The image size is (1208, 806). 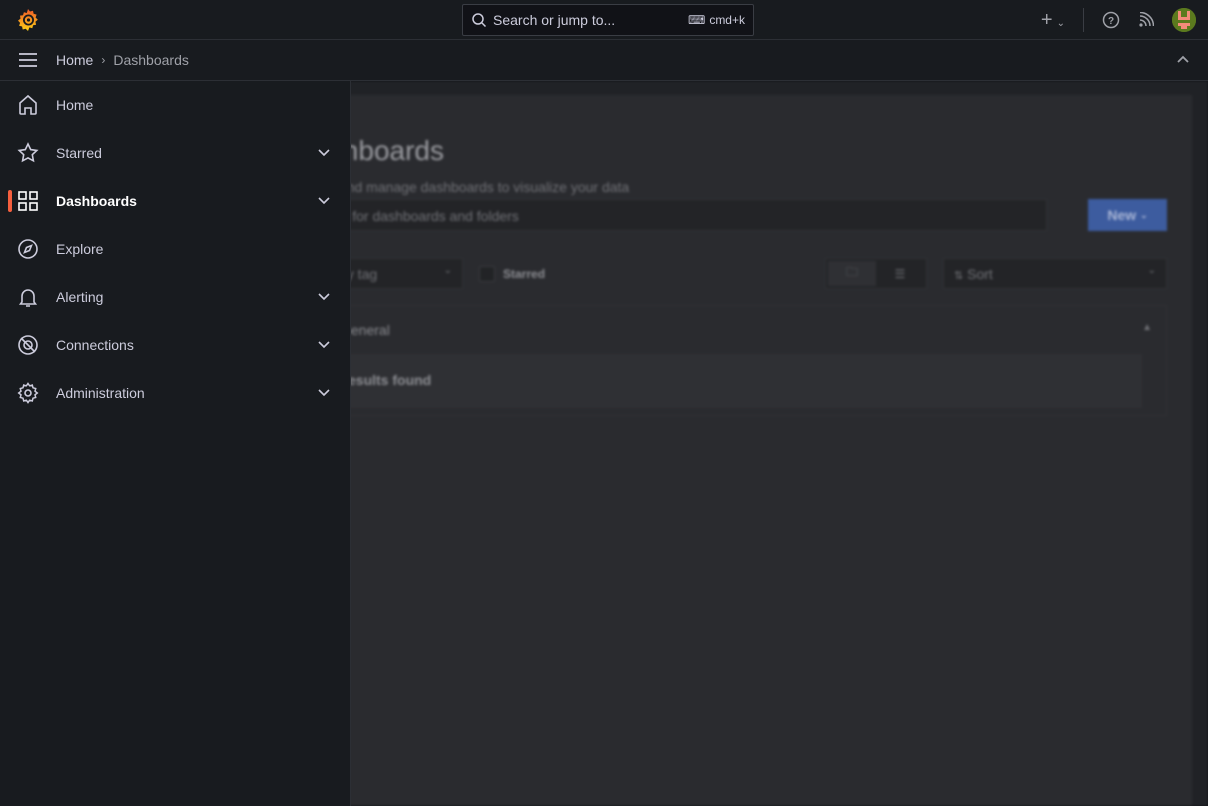 What do you see at coordinates (670, 215) in the screenshot?
I see `dashboard-search-input: Search for dashboards and folders` at bounding box center [670, 215].